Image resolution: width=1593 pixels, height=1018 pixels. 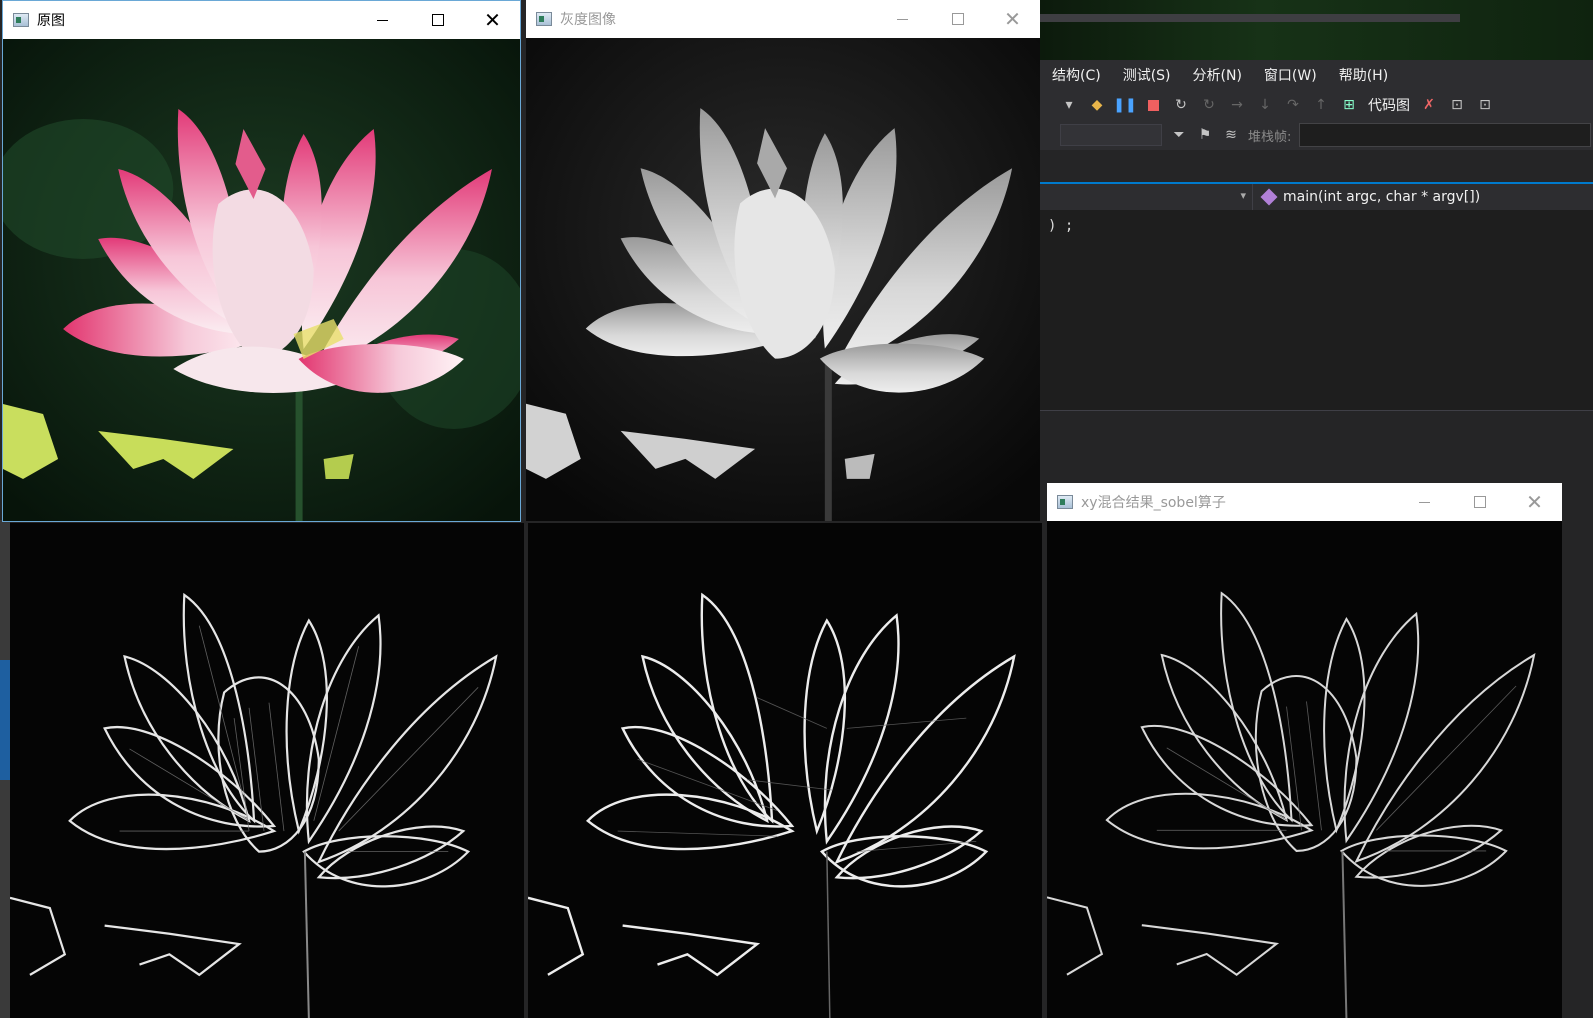 I want to click on stop-icon, so click(x=1153, y=105).